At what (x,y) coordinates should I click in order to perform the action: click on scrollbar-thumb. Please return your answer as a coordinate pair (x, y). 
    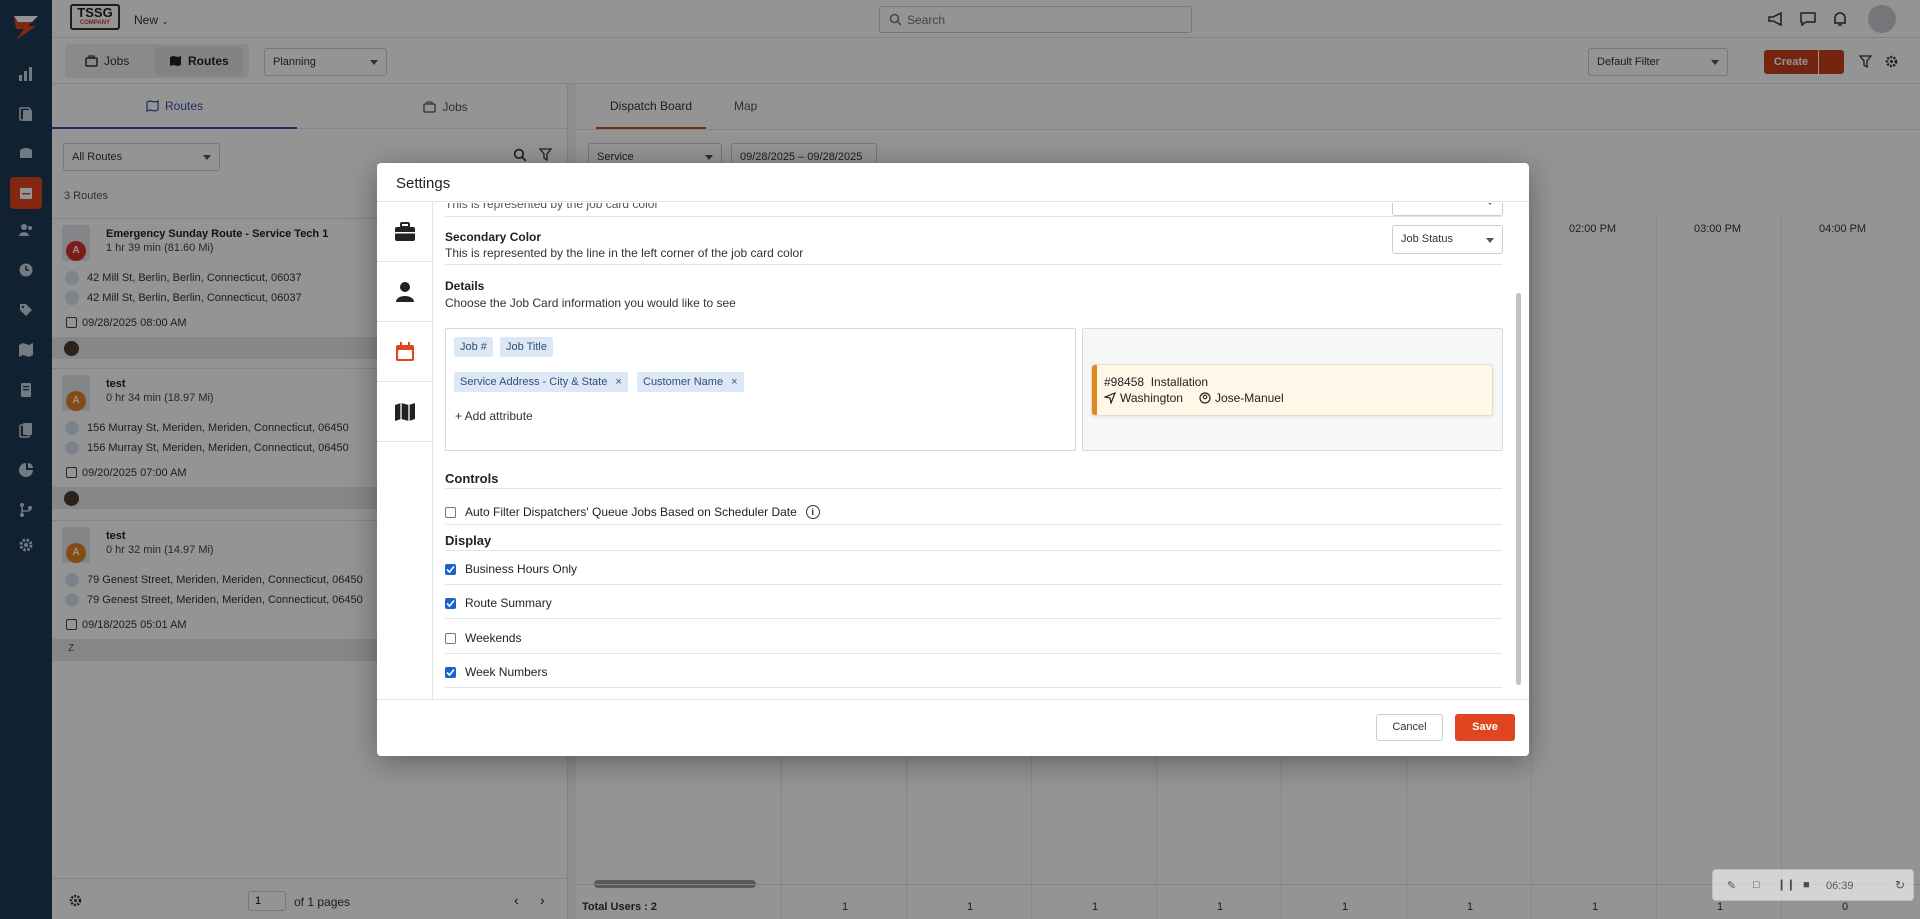
    Looking at the image, I should click on (1518, 489).